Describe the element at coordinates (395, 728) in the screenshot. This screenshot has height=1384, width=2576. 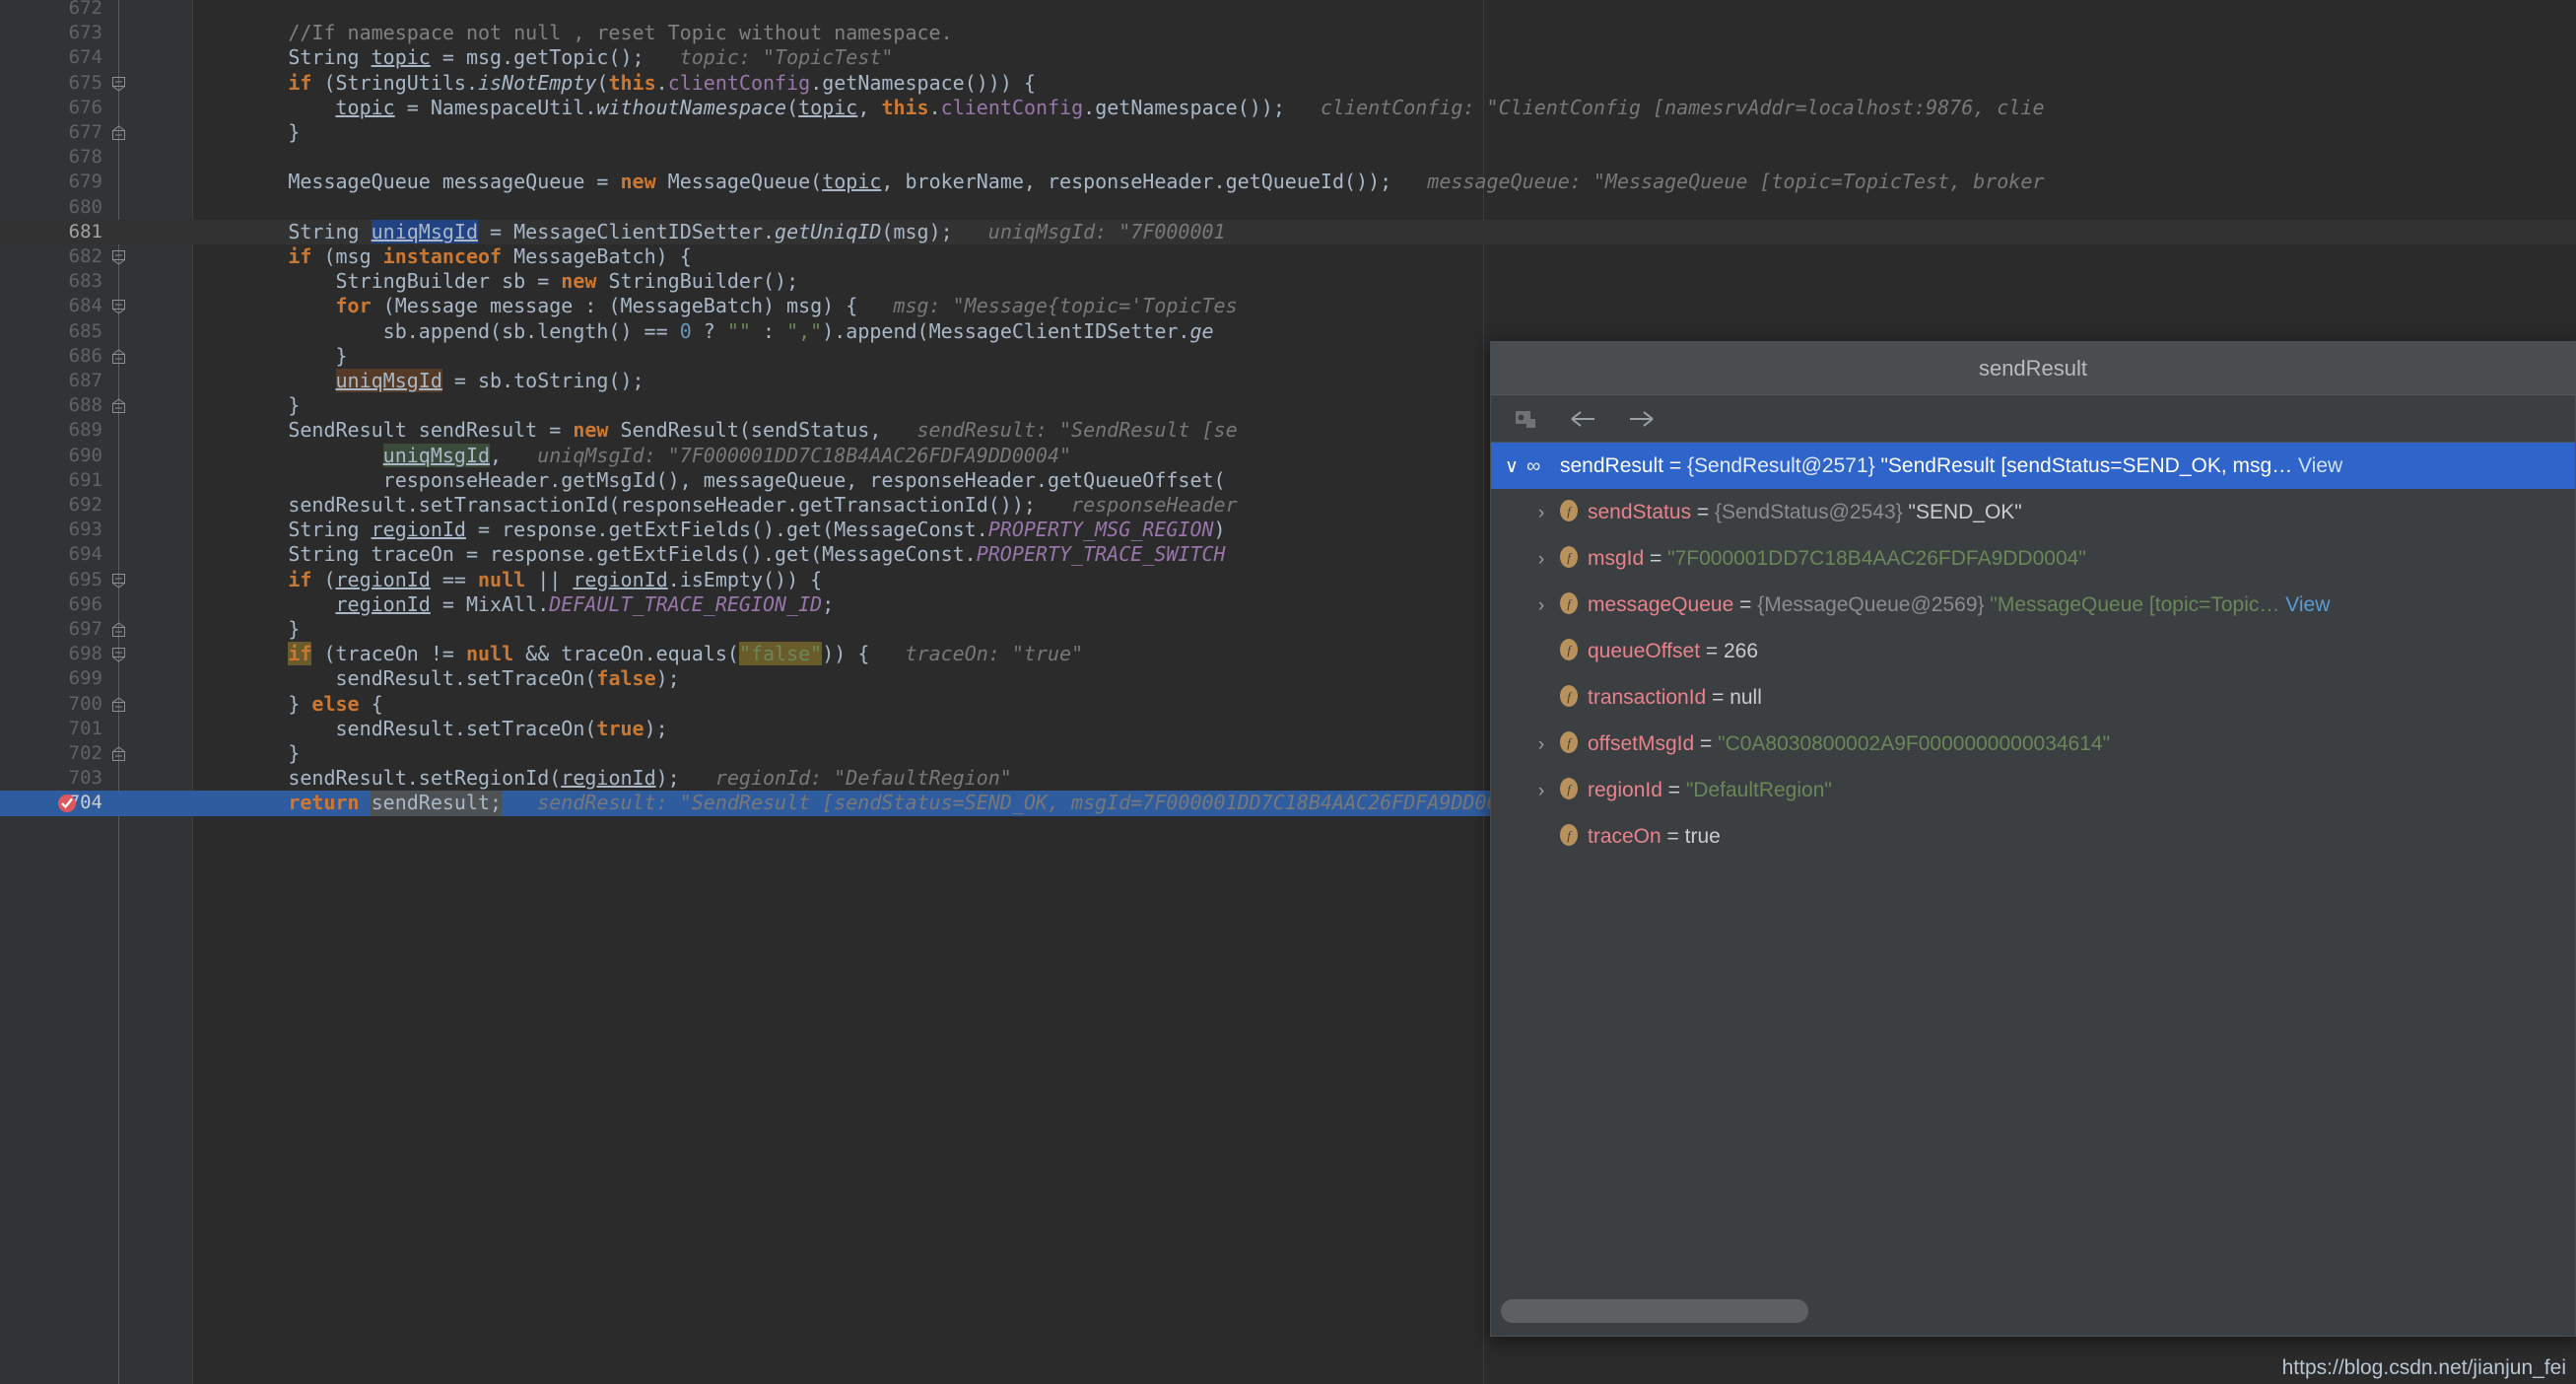
I see `code-token: sendResult.setTraceOn(` at that location.